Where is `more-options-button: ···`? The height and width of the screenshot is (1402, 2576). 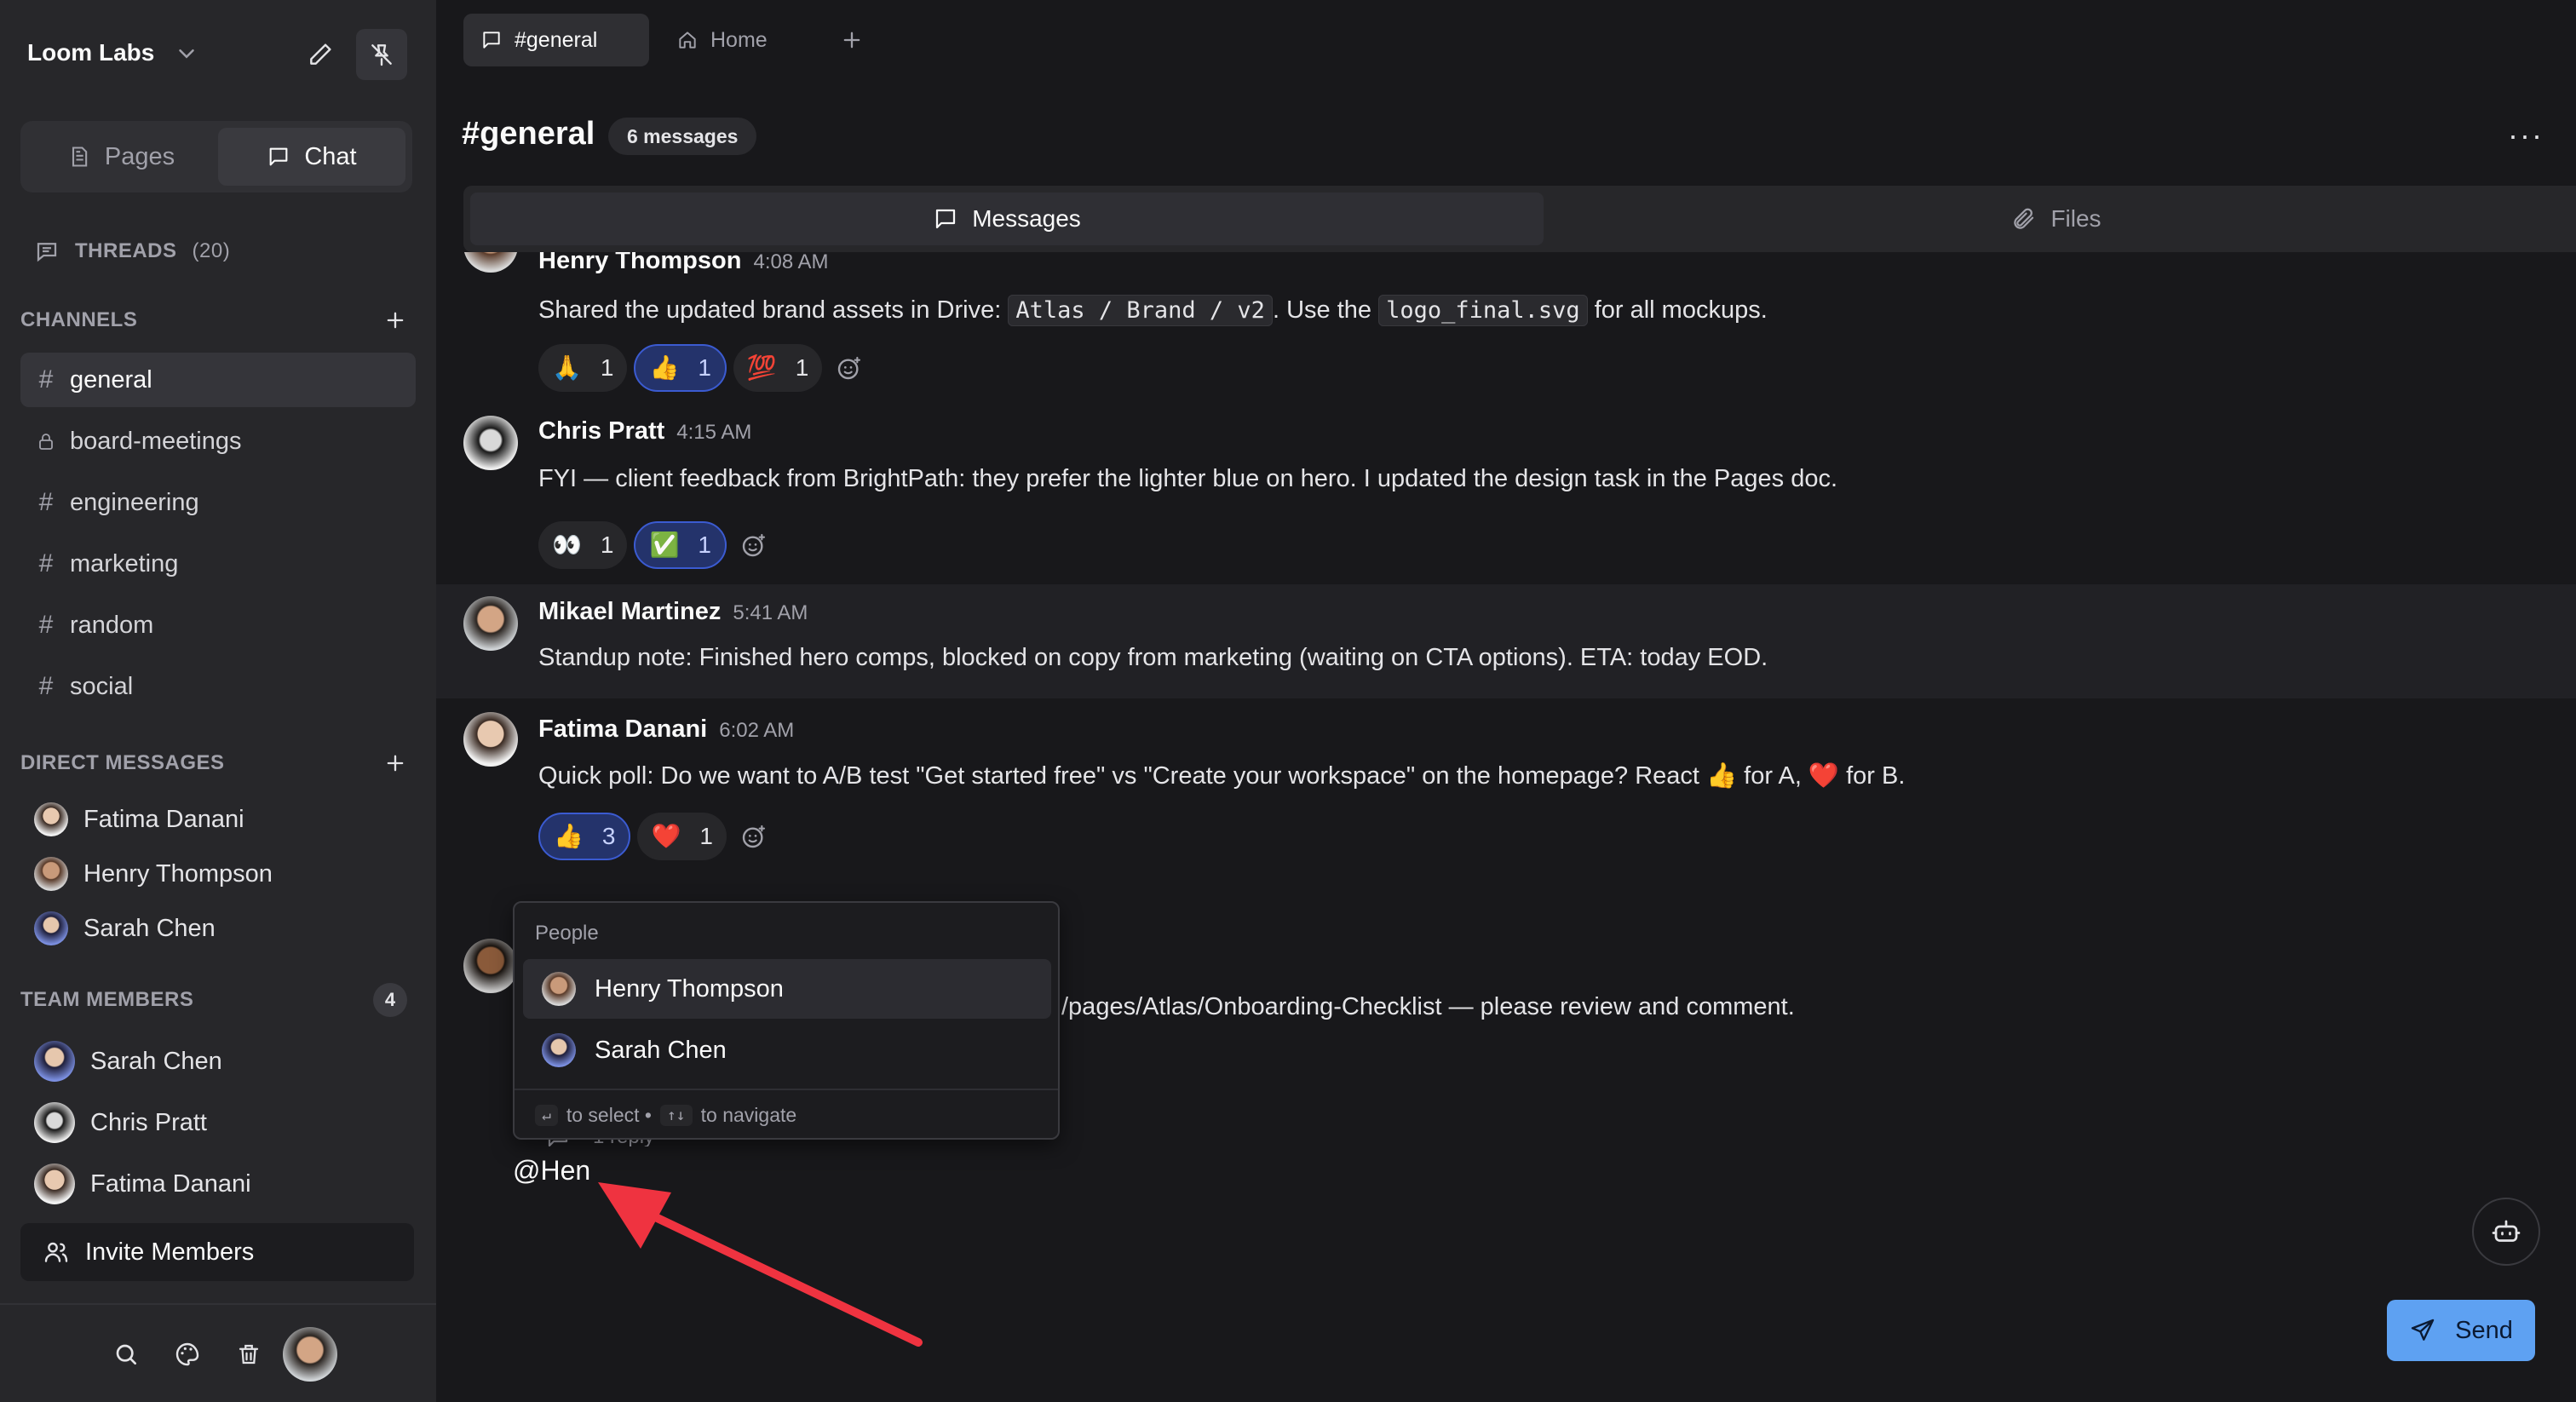 more-options-button: ··· is located at coordinates (2526, 135).